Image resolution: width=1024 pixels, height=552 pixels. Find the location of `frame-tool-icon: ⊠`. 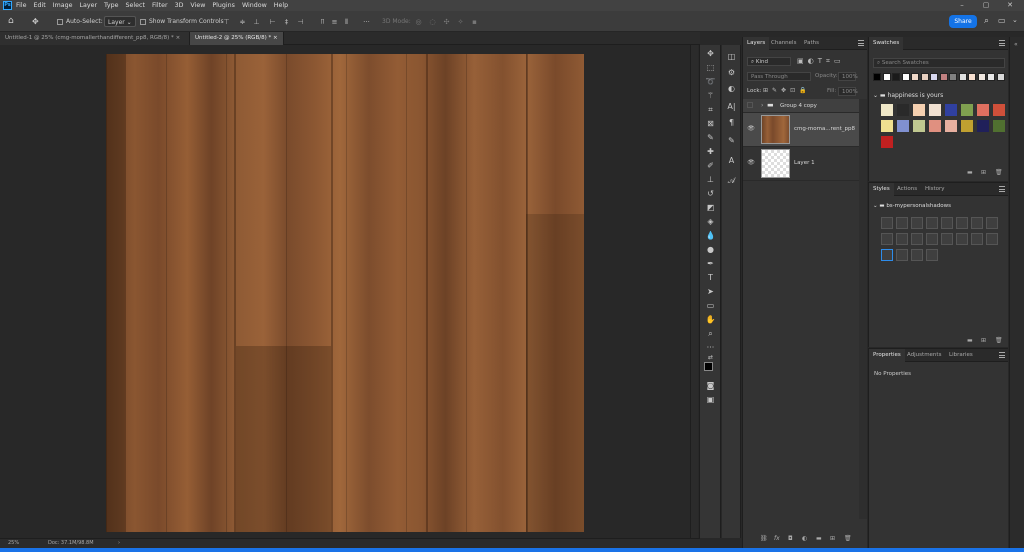

frame-tool-icon: ⊠ is located at coordinates (710, 123).